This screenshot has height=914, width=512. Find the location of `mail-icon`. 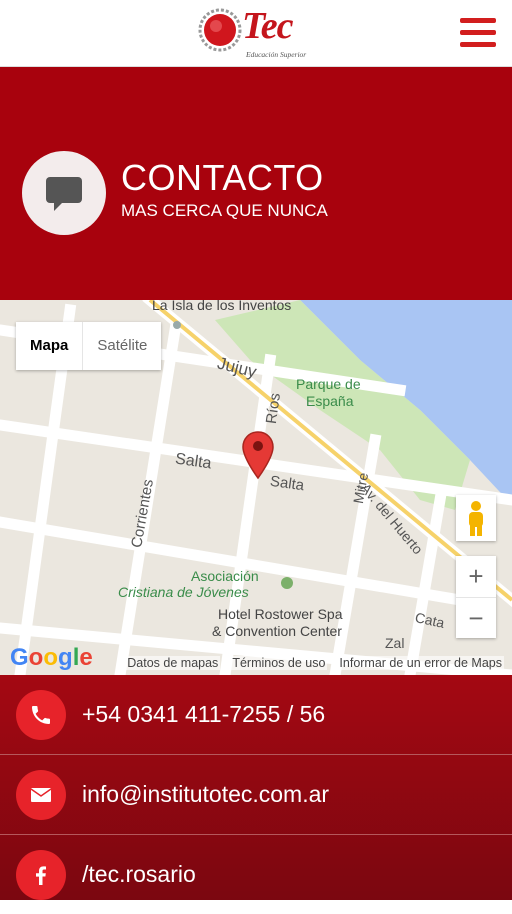

mail-icon is located at coordinates (41, 795).